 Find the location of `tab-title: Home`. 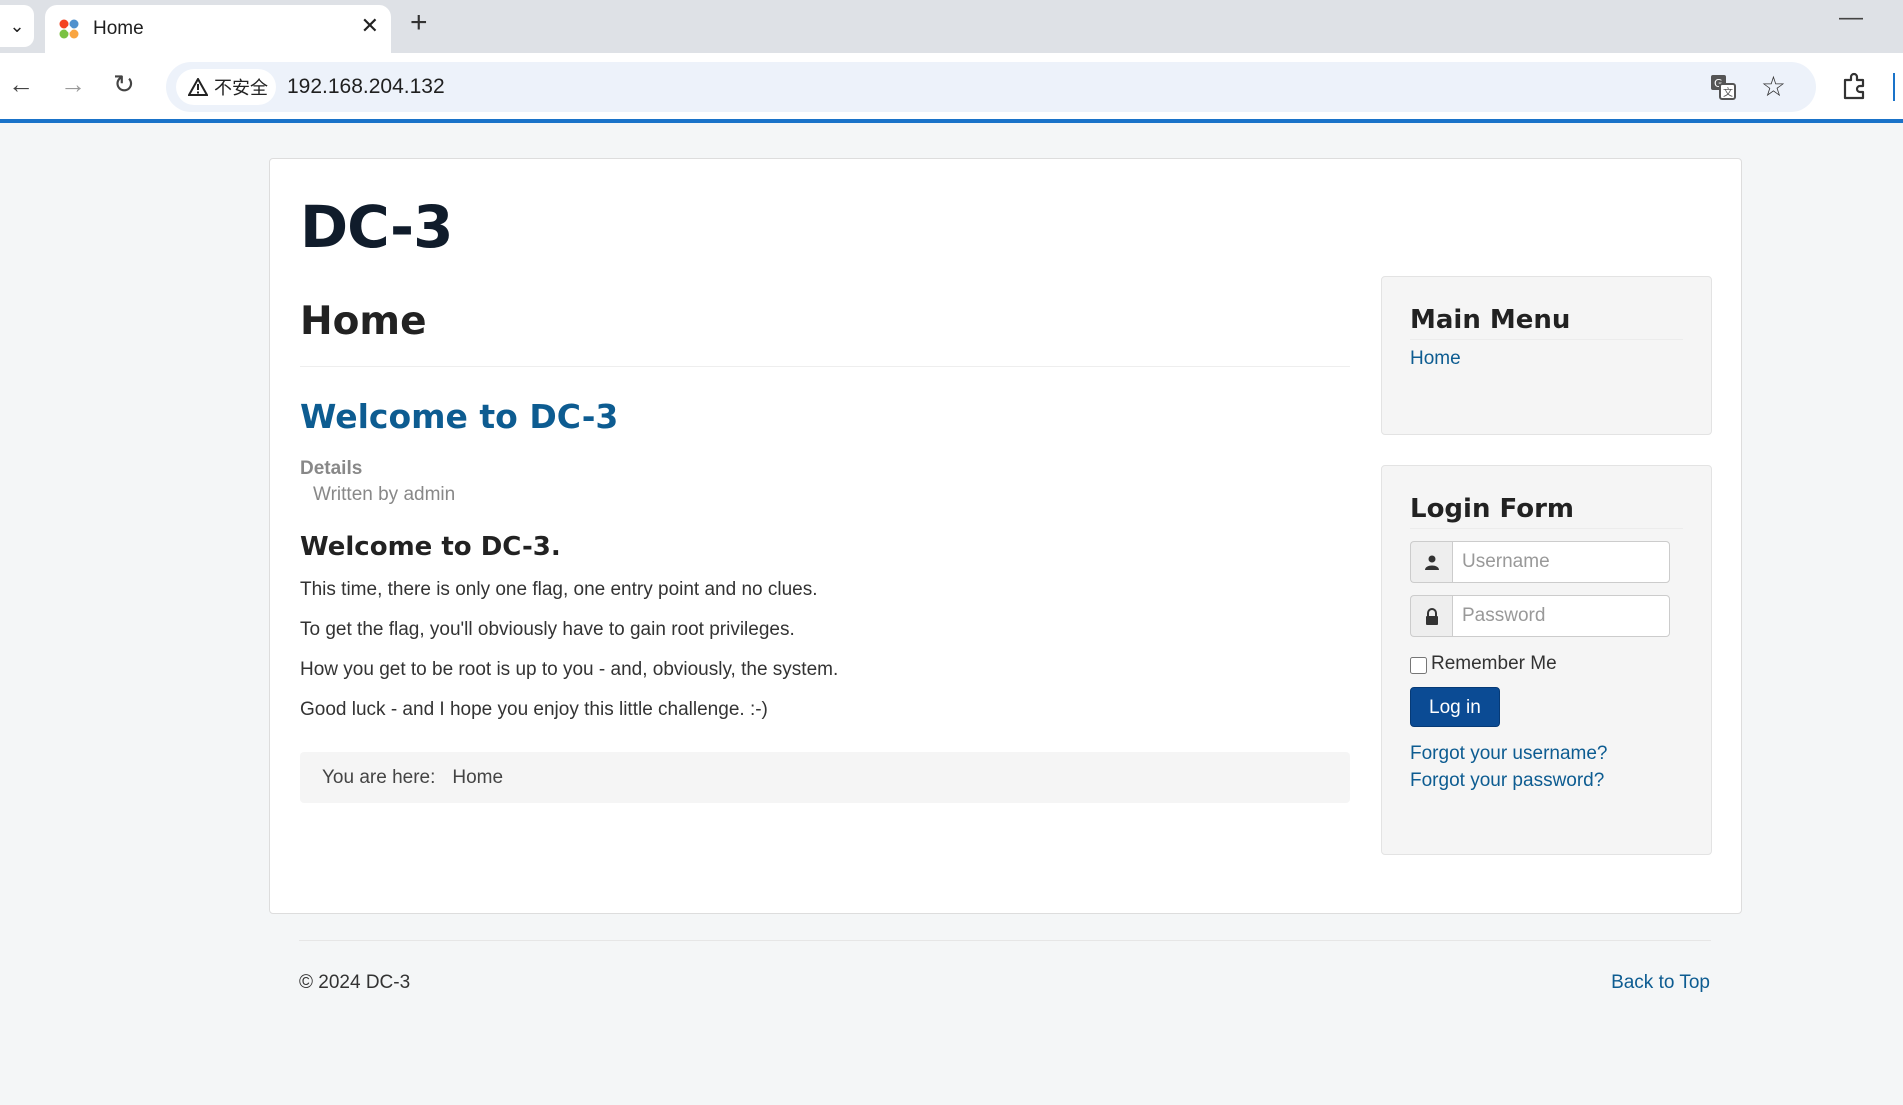

tab-title: Home is located at coordinates (118, 28).